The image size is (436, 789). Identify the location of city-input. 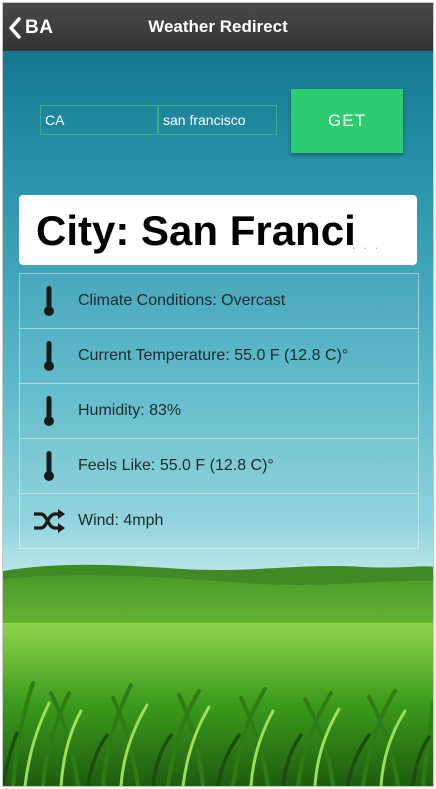
(217, 120).